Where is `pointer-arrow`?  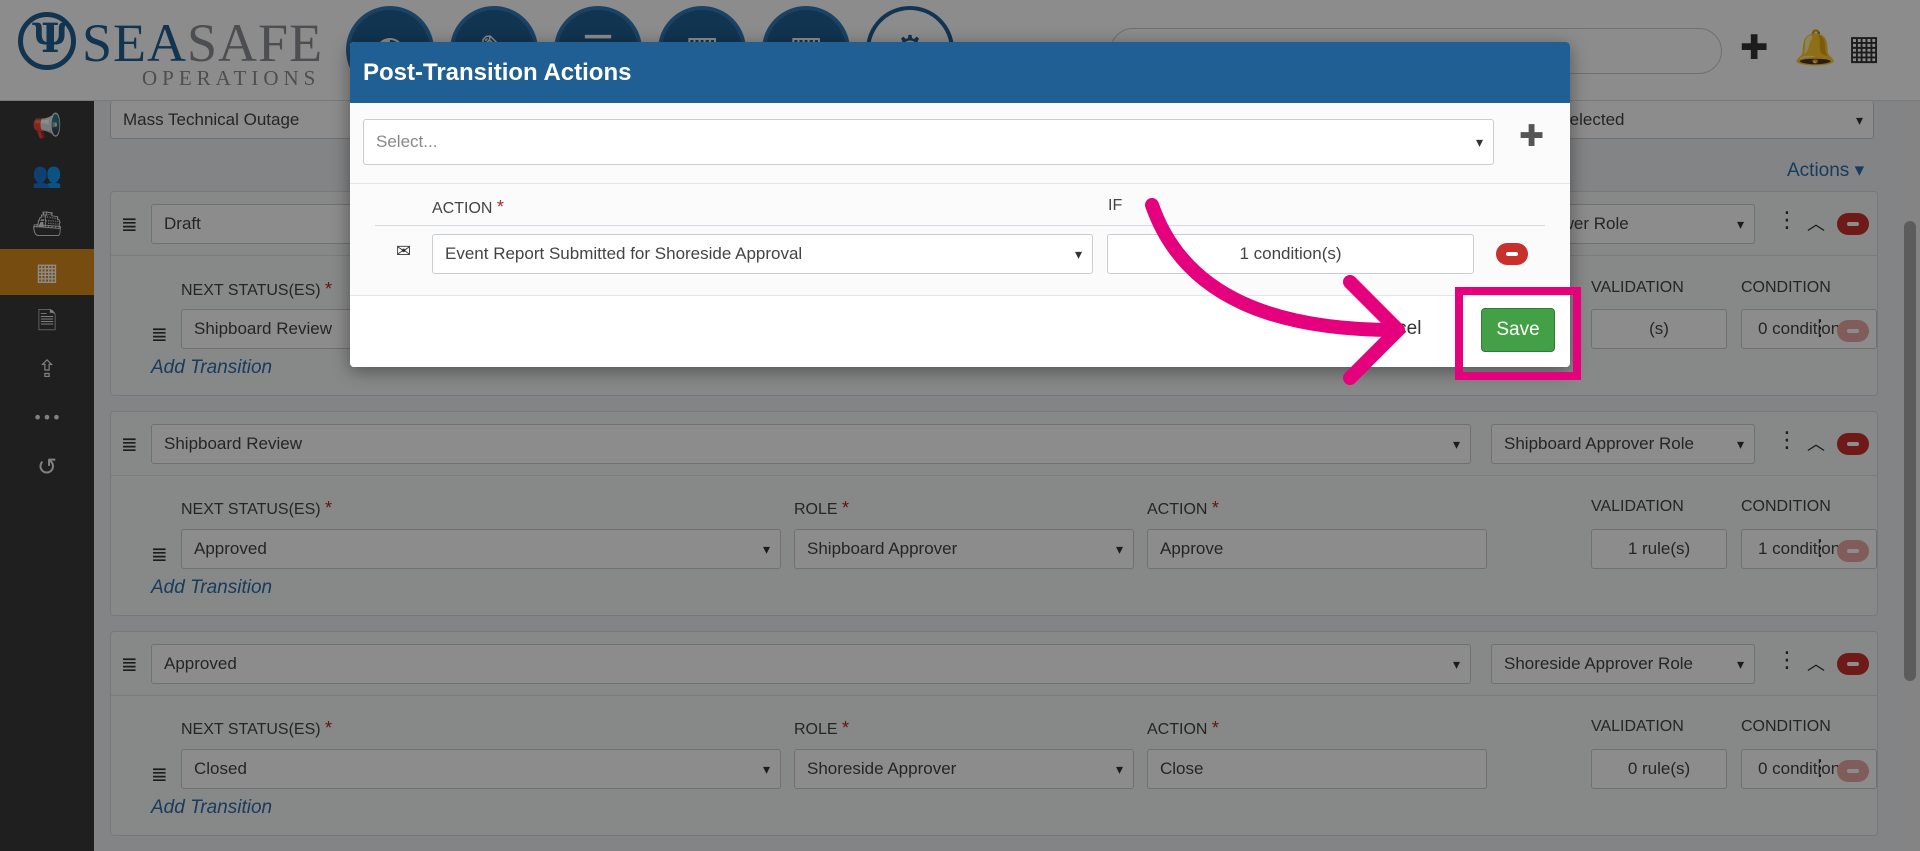 pointer-arrow is located at coordinates (1275, 291).